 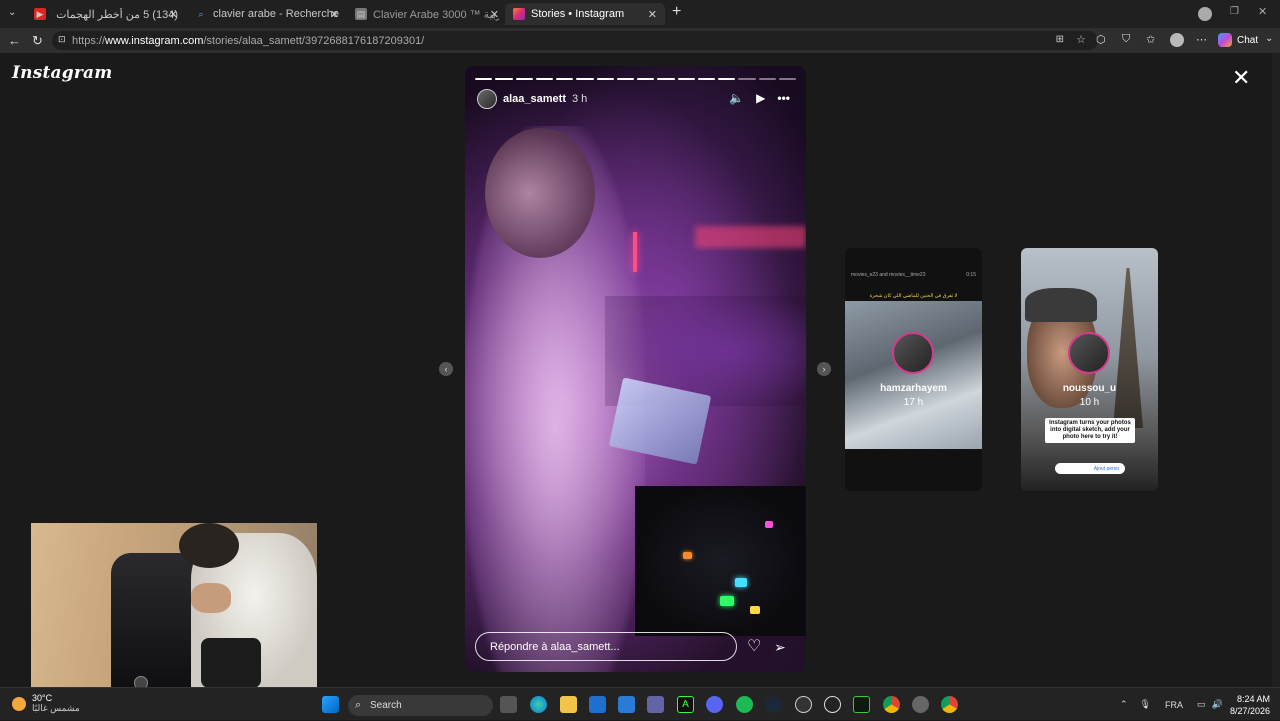 I want to click on preview-duration: 0:15, so click(x=971, y=275).